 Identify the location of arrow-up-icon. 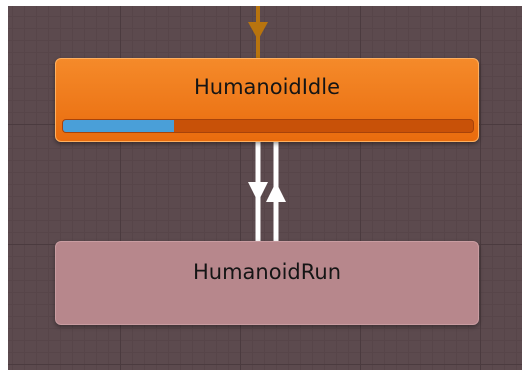
(276, 192).